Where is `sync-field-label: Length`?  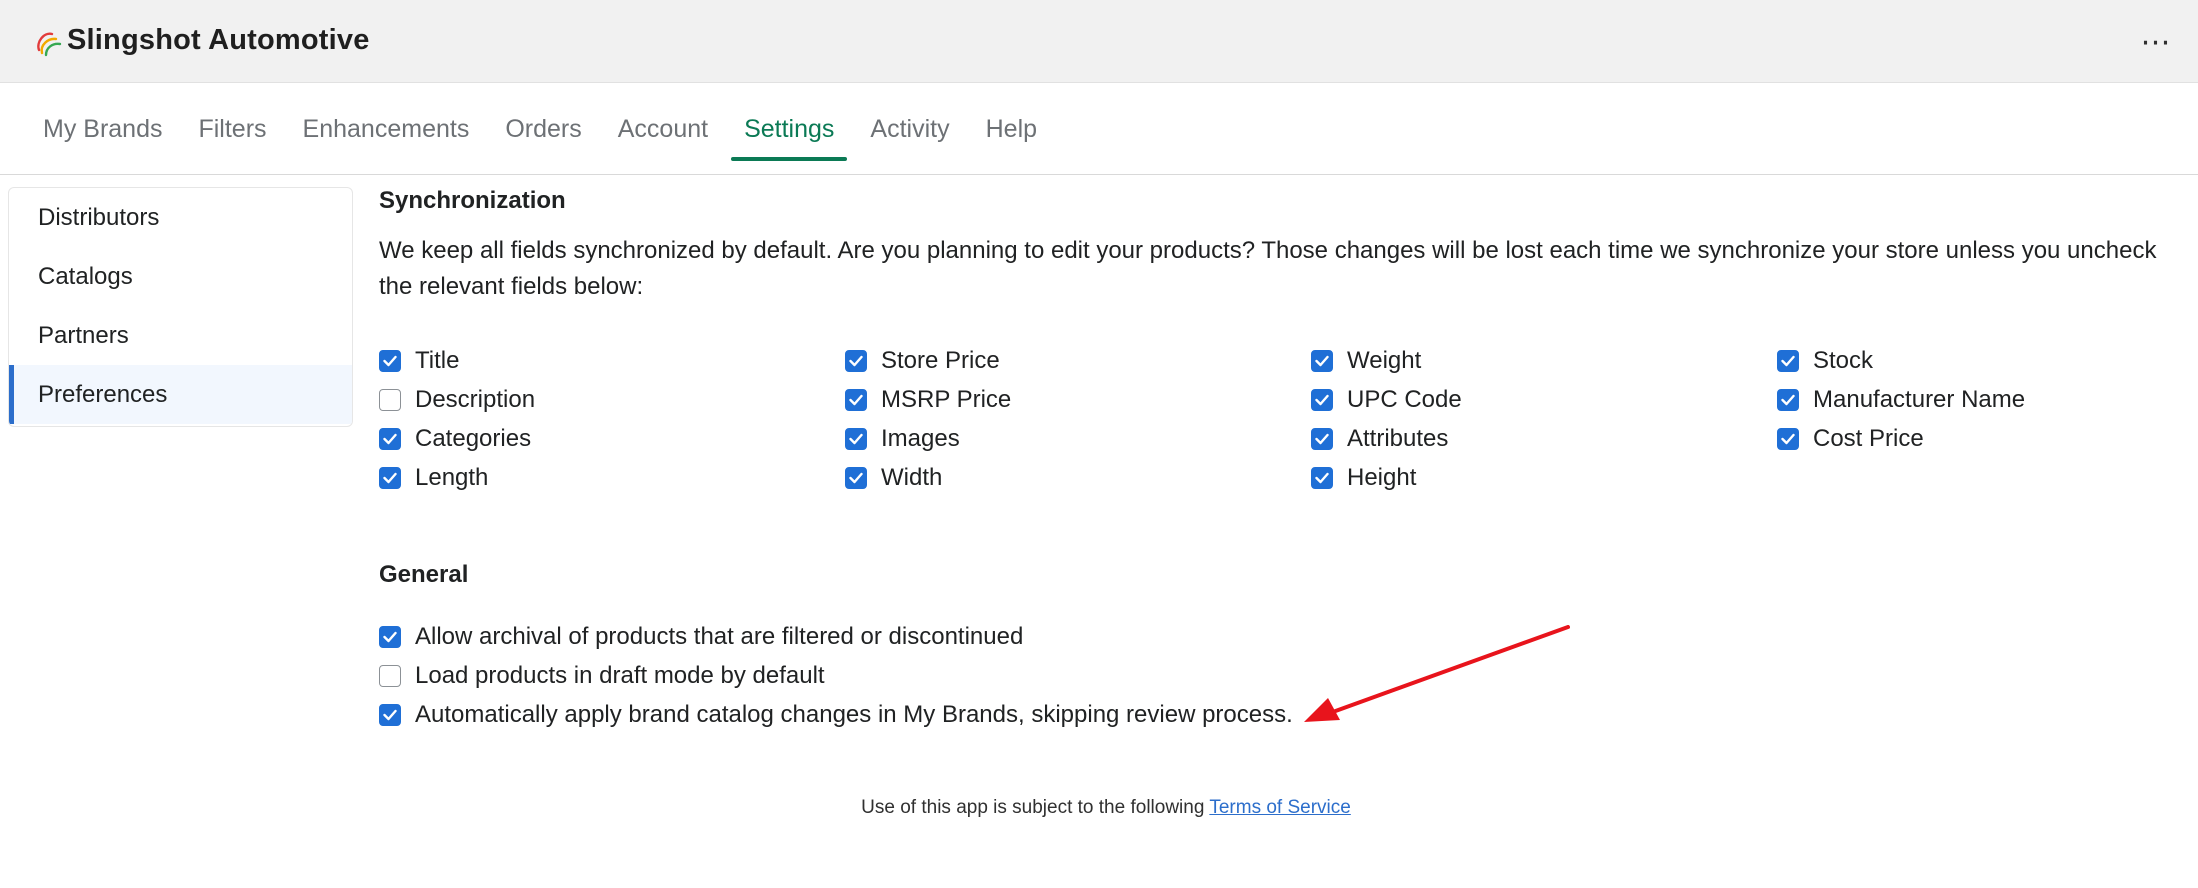
sync-field-label: Length is located at coordinates (452, 477).